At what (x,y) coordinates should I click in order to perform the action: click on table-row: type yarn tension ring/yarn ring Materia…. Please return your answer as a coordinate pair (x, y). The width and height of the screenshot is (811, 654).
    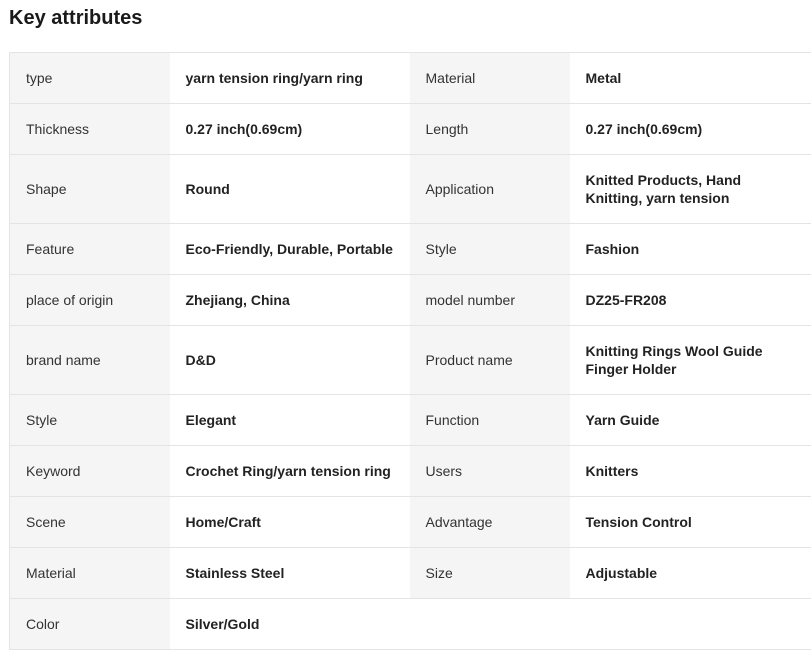
    Looking at the image, I should click on (410, 78).